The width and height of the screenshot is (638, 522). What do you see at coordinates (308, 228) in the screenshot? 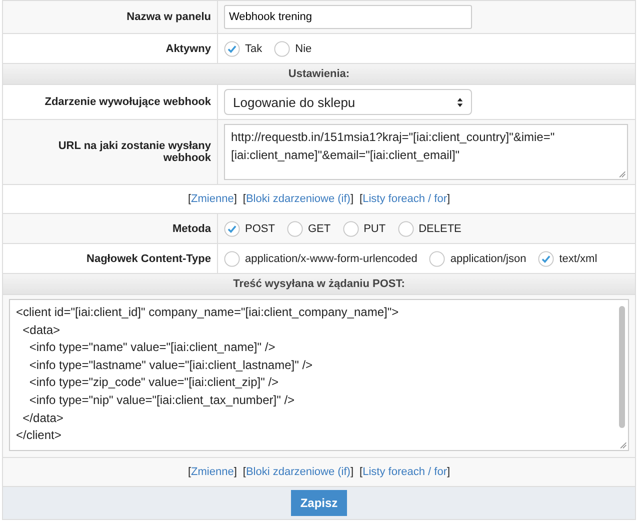
I see `radio-option: GET` at bounding box center [308, 228].